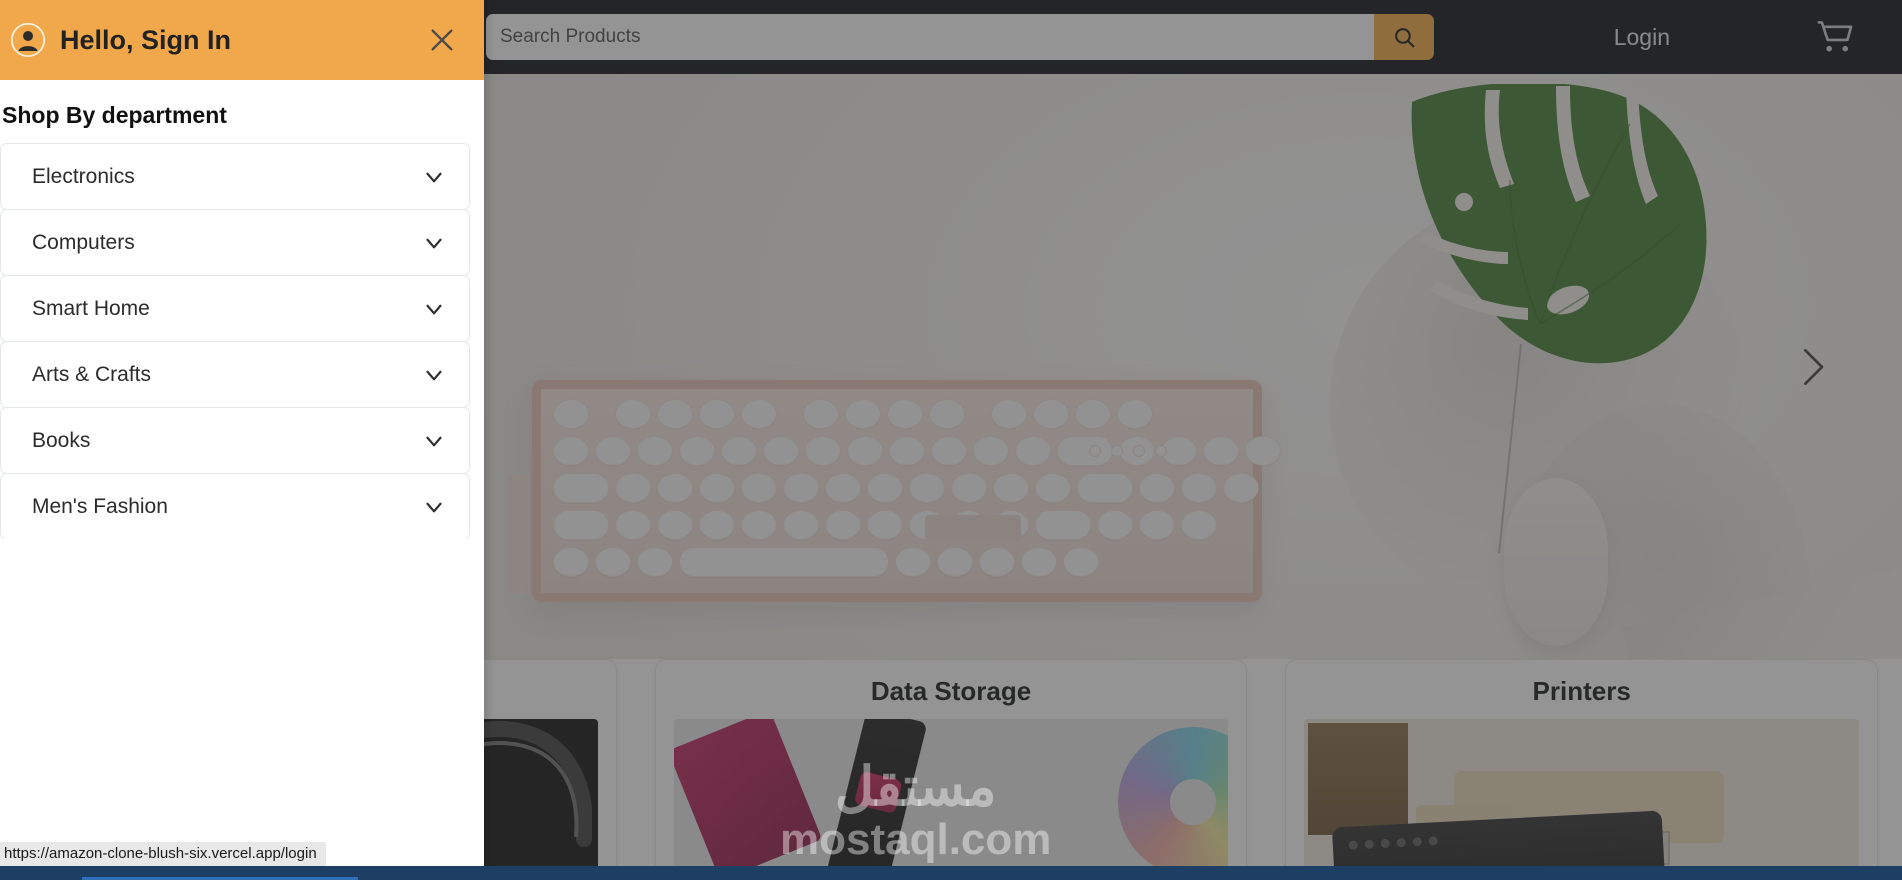  I want to click on department-label: Arts & Crafts, so click(92, 374).